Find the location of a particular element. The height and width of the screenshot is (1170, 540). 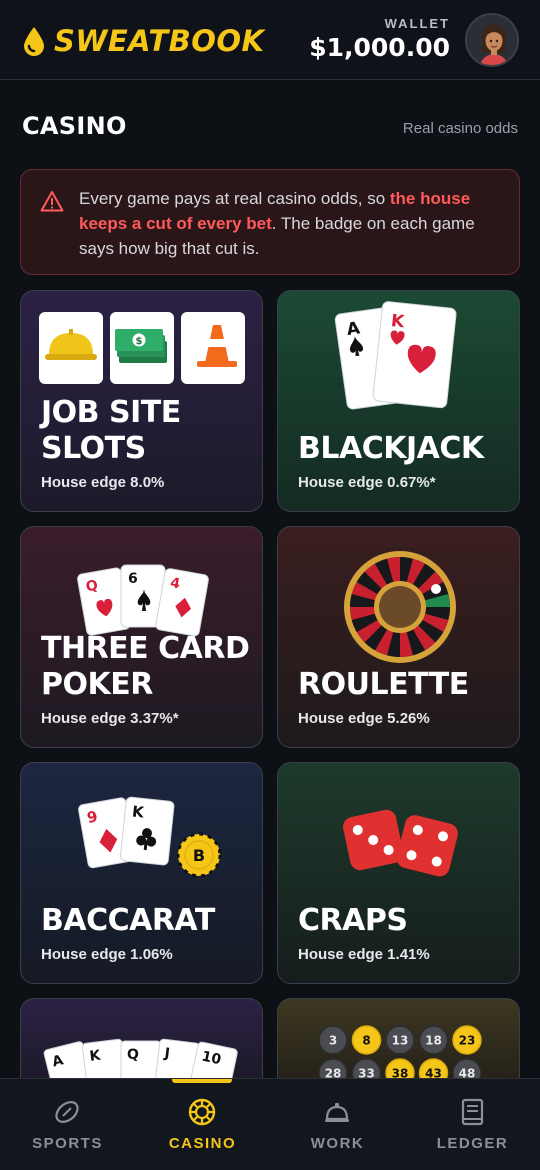

cash-stack-icon: $ is located at coordinates (141, 346).